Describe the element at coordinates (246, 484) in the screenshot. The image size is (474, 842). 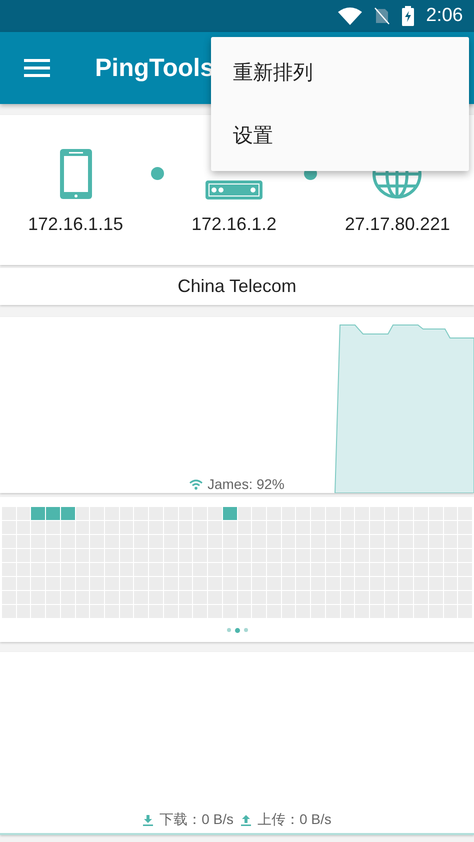
I see `network-label: James: 92%` at that location.